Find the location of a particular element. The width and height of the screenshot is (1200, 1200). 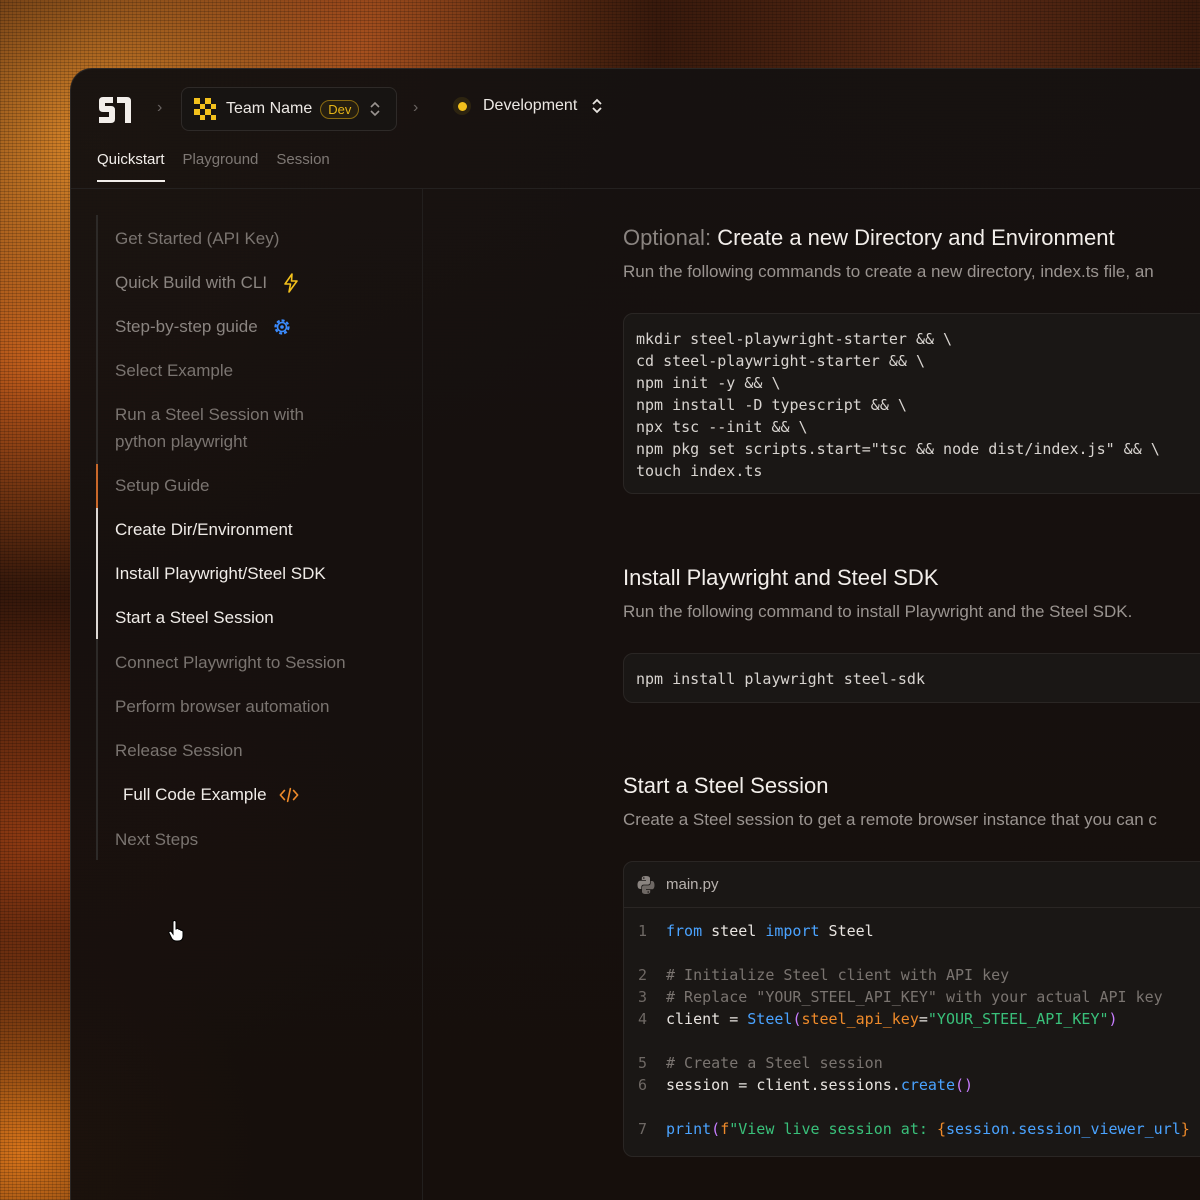

sidebar-item-label: Step-by-step guide is located at coordinates (186, 326).